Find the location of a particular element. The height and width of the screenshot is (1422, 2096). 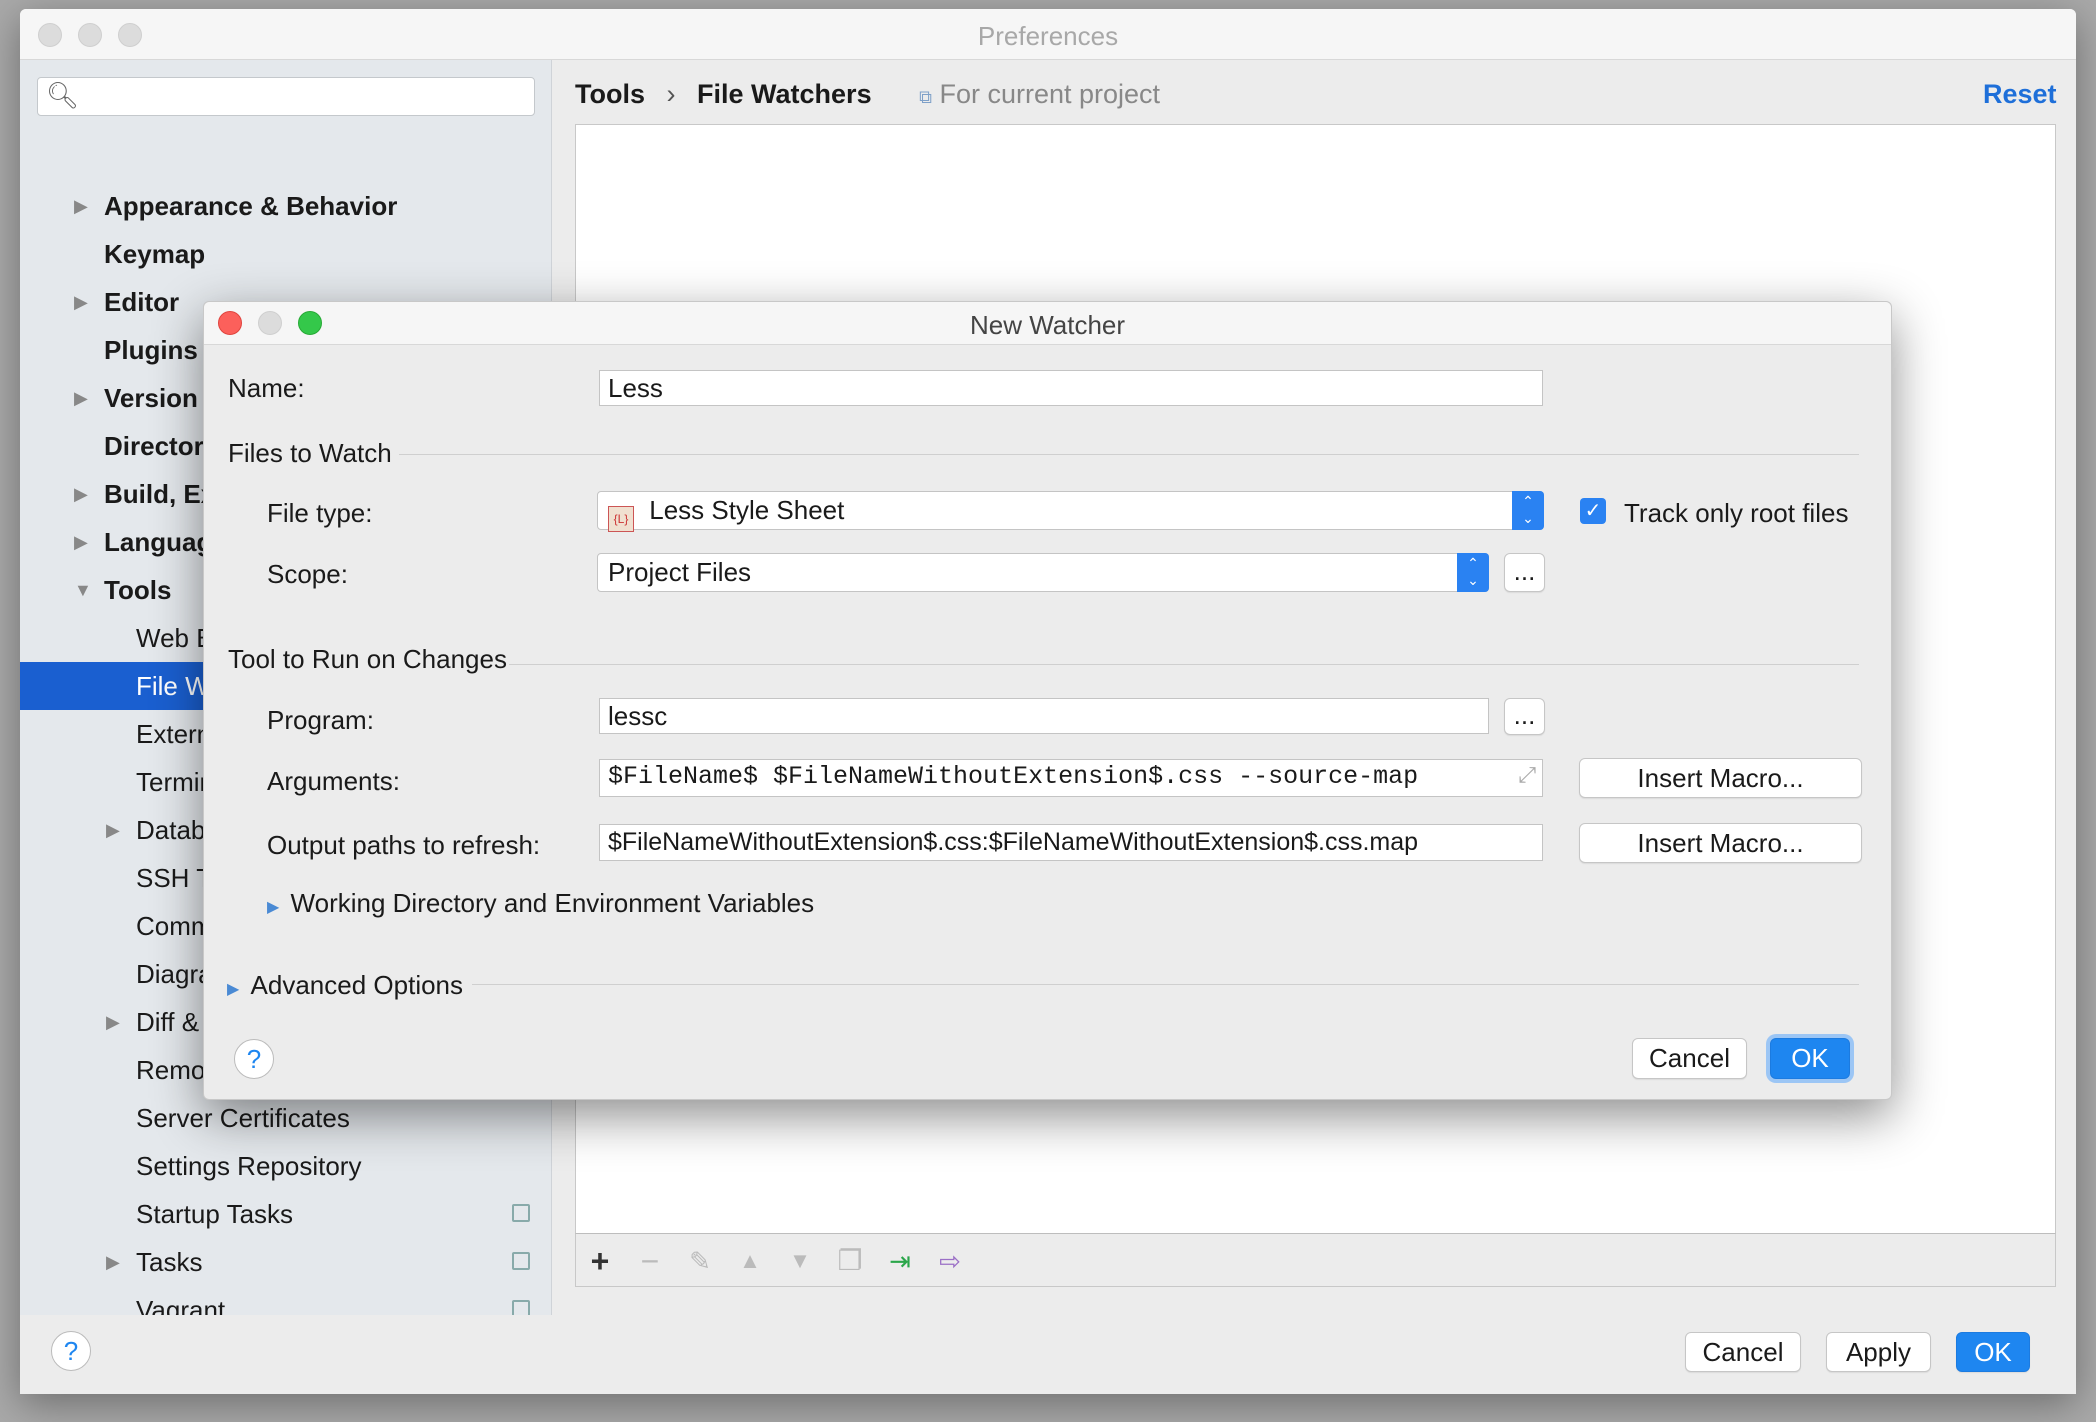

window-title: Preferences is located at coordinates (1048, 36).